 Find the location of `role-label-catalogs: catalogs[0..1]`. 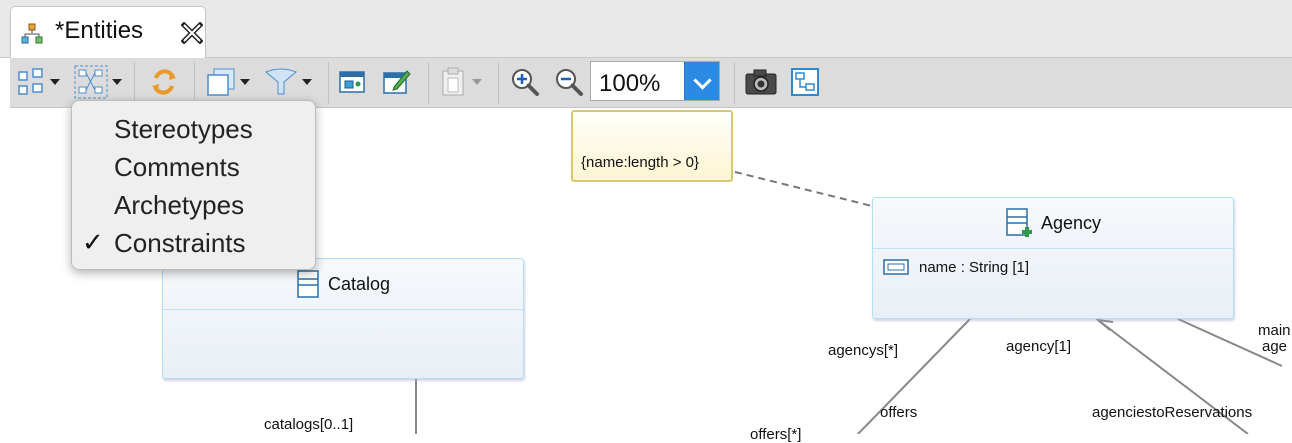

role-label-catalogs: catalogs[0..1] is located at coordinates (309, 424).